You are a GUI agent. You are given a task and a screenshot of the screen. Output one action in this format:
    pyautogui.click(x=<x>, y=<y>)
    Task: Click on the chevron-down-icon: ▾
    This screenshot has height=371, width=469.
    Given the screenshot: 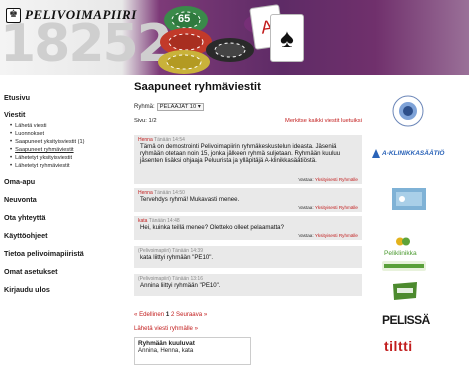 What is the action you would take?
    pyautogui.click(x=199, y=107)
    